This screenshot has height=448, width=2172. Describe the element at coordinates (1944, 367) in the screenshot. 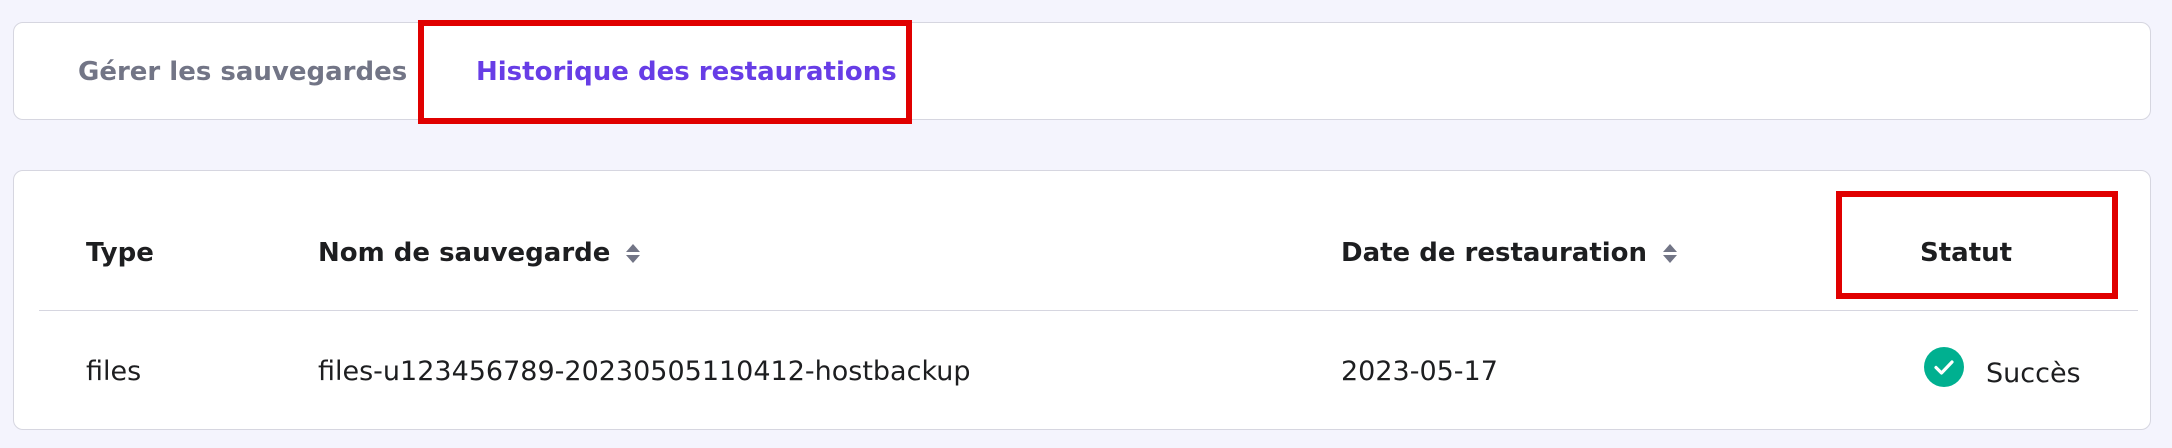

I see `check-circle-icon` at that location.